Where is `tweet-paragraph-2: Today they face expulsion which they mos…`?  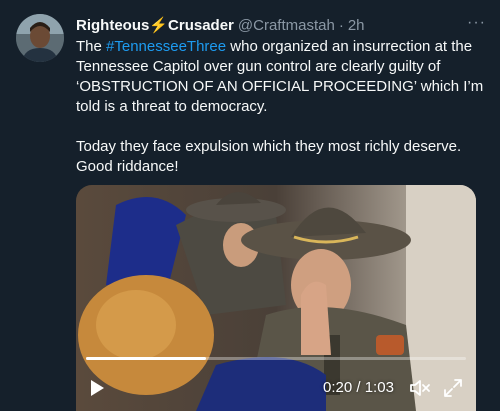
tweet-paragraph-2: Today they face expulsion which they mos… is located at coordinates (269, 156).